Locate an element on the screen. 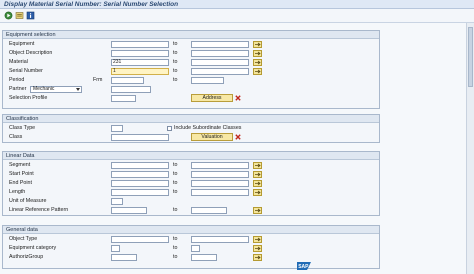 The image size is (474, 274). start-point-to-label: to is located at coordinates (175, 174).